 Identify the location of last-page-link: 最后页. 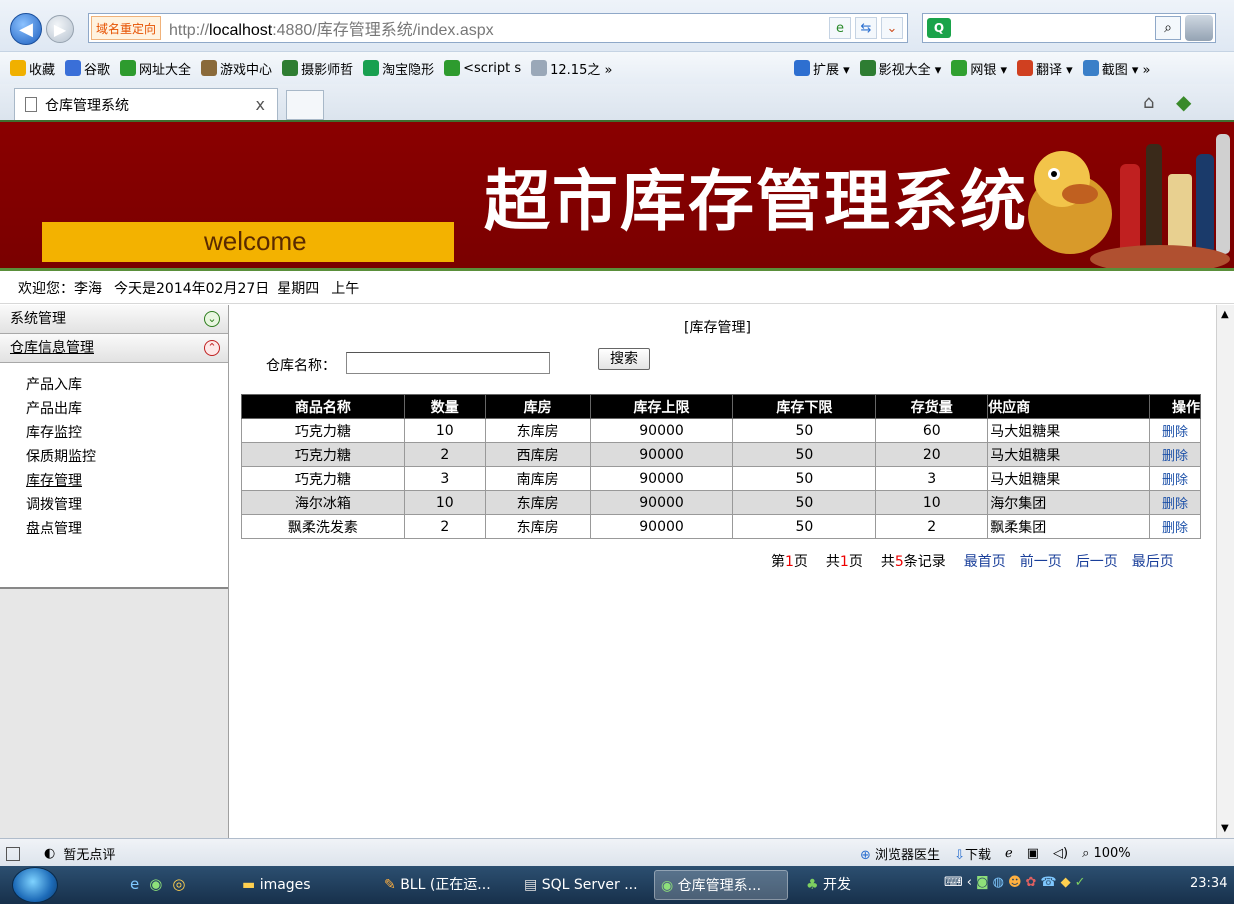
(1153, 562).